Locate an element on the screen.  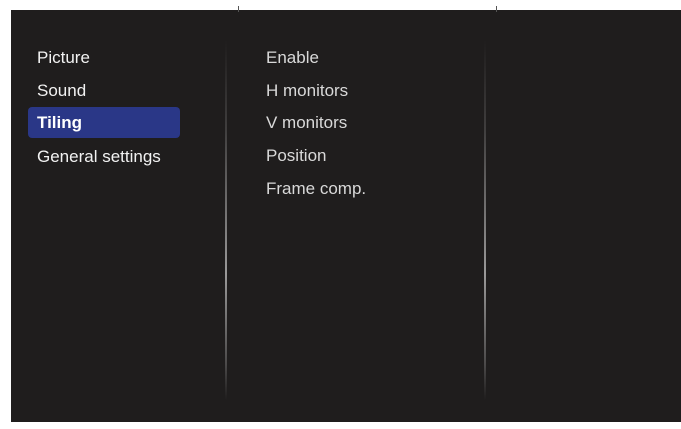
submenu-item-v-monitors: V monitors is located at coordinates (306, 122).